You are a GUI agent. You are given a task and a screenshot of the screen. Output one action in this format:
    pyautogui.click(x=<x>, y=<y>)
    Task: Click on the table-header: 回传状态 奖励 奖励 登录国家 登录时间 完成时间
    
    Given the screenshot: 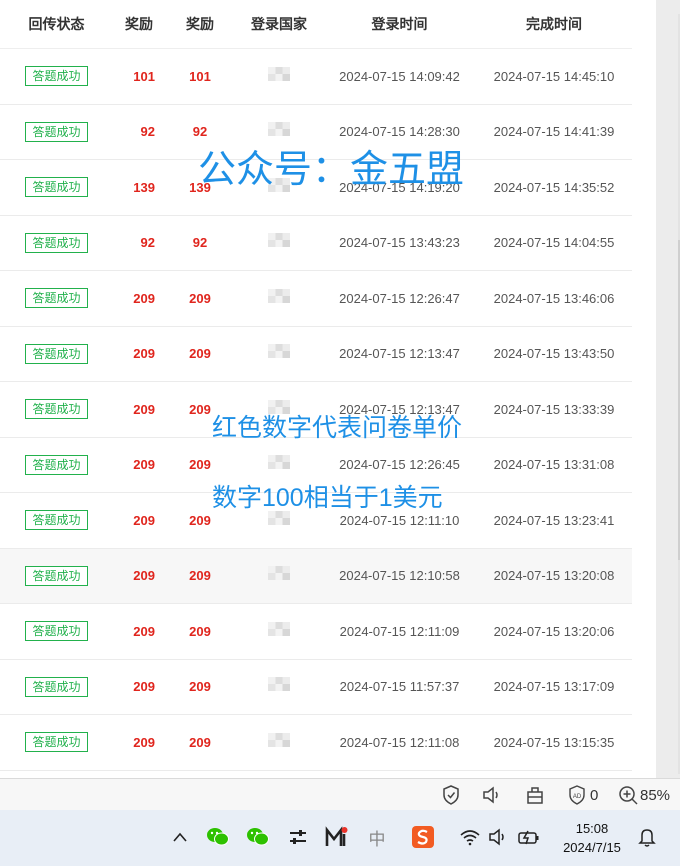 What is the action you would take?
    pyautogui.click(x=316, y=24)
    